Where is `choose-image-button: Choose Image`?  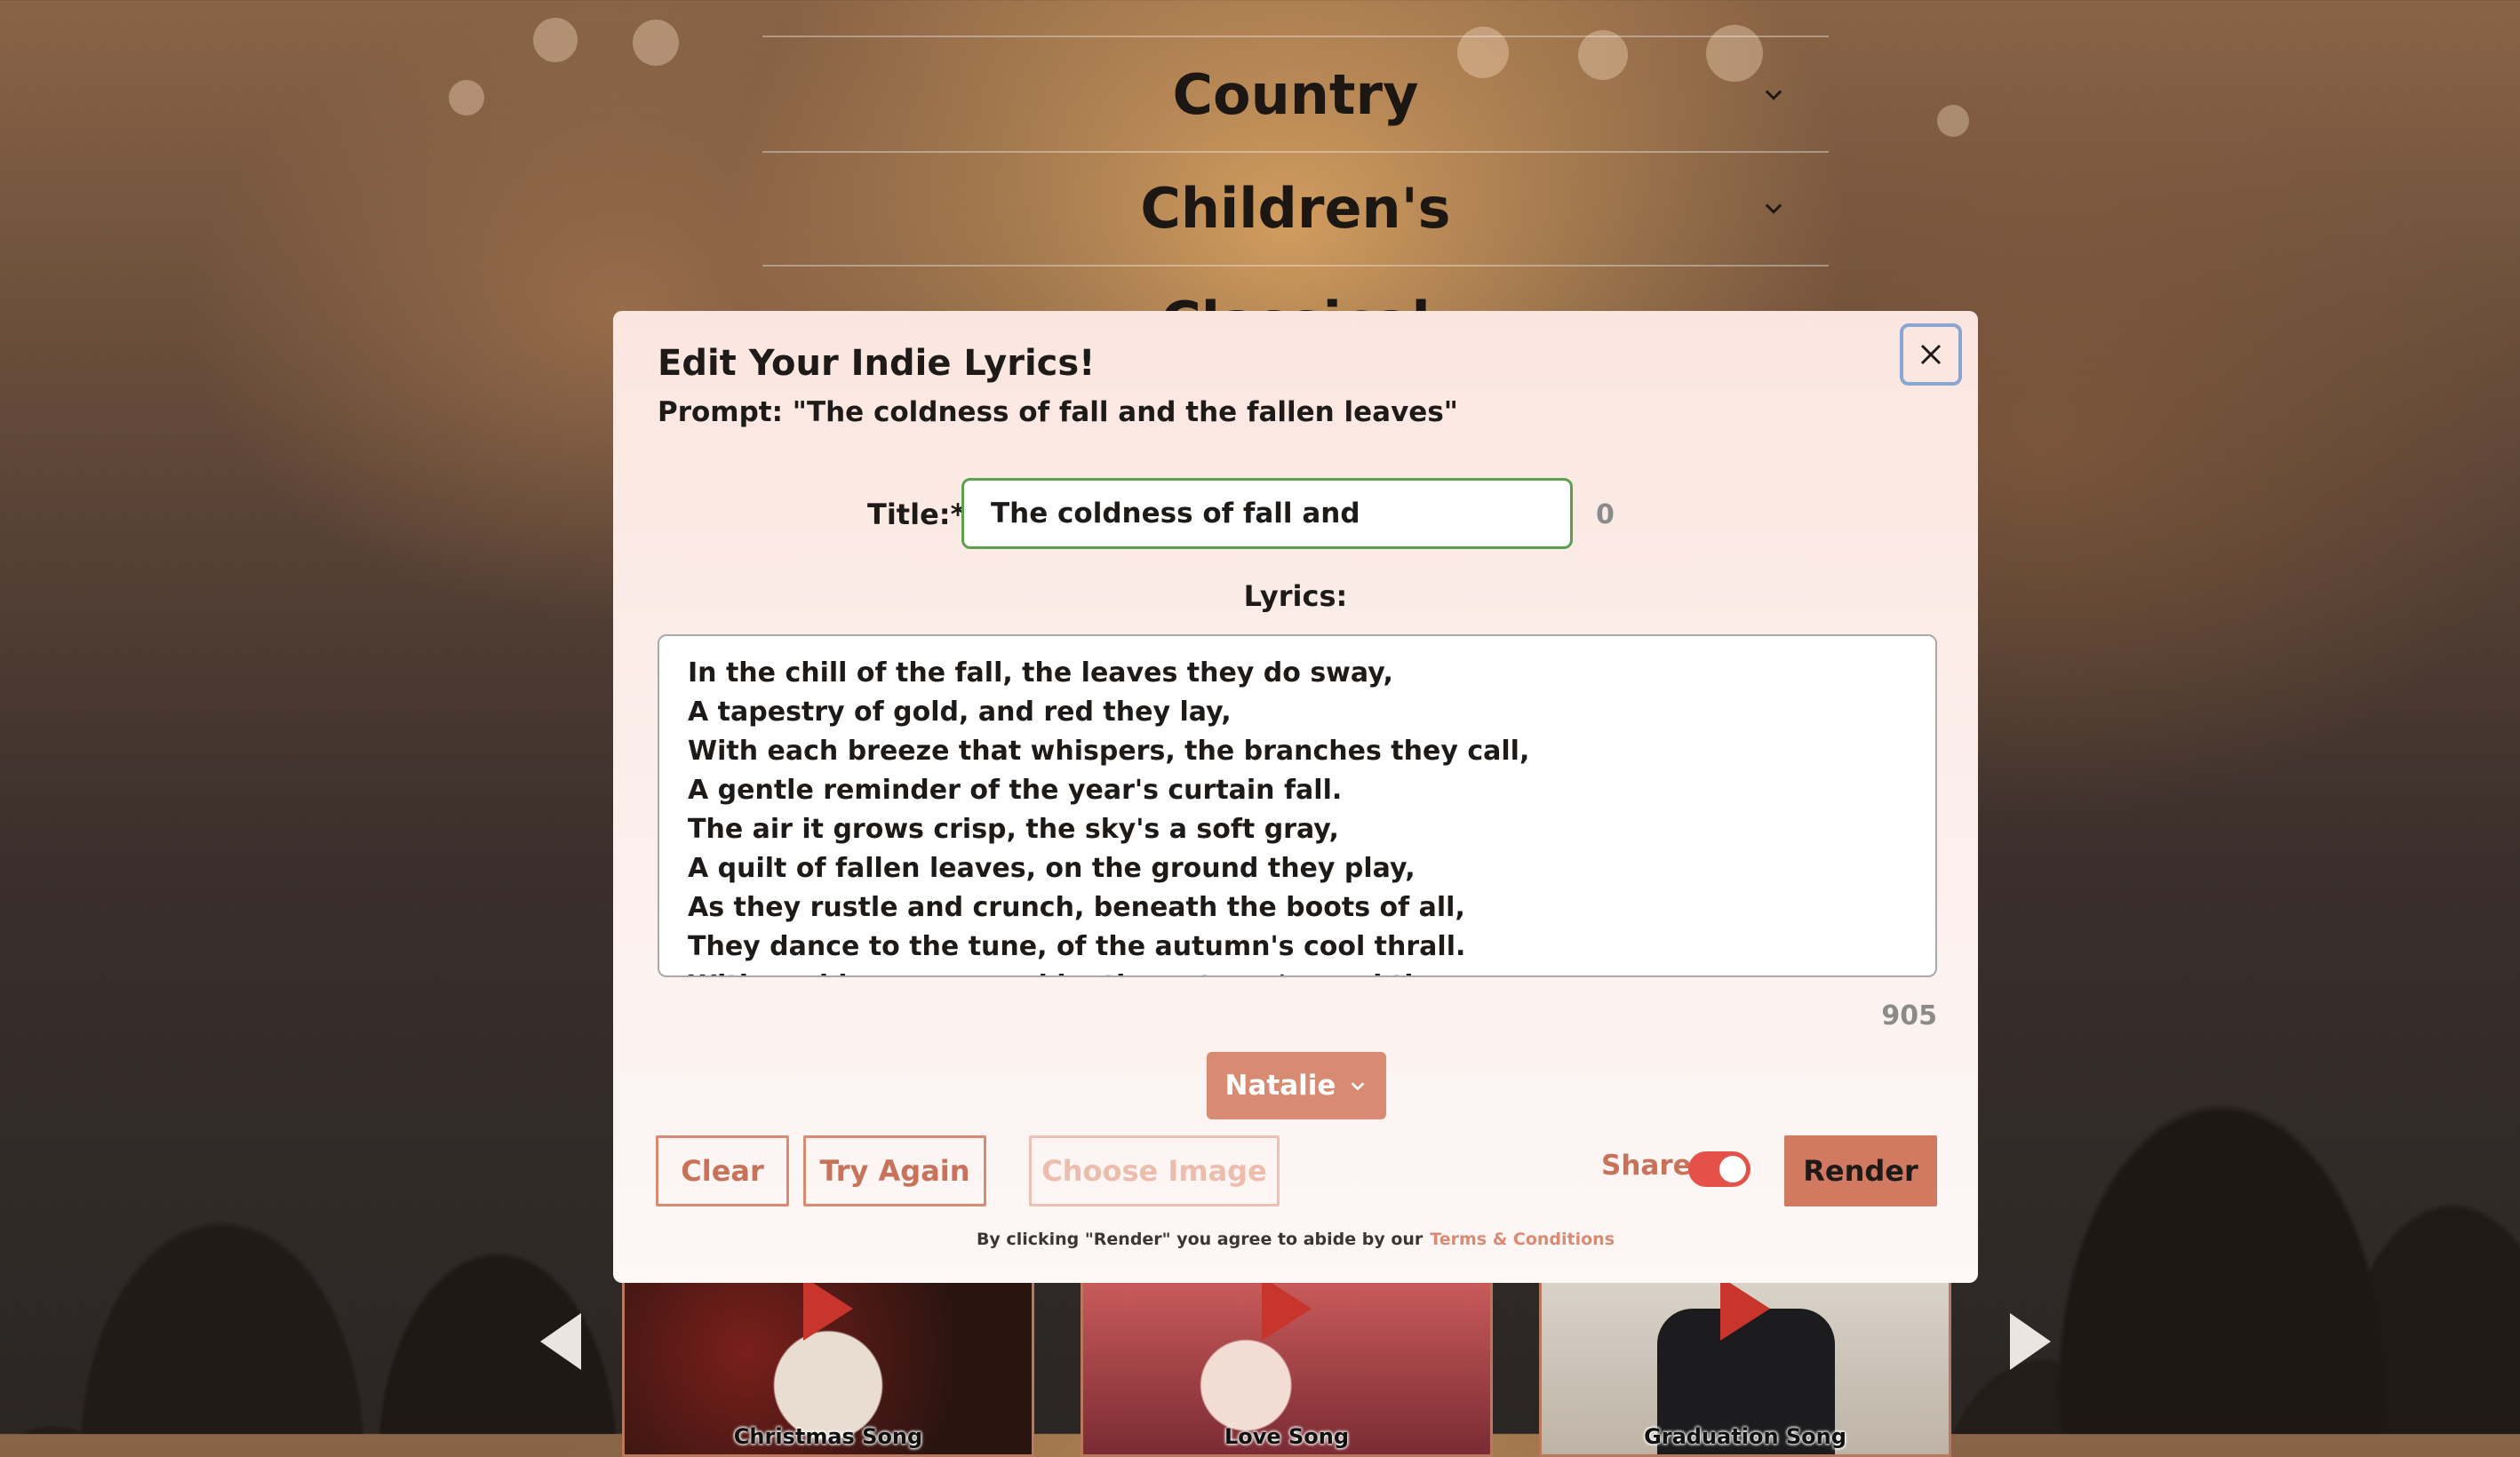
choose-image-button: Choose Image is located at coordinates (1154, 1170).